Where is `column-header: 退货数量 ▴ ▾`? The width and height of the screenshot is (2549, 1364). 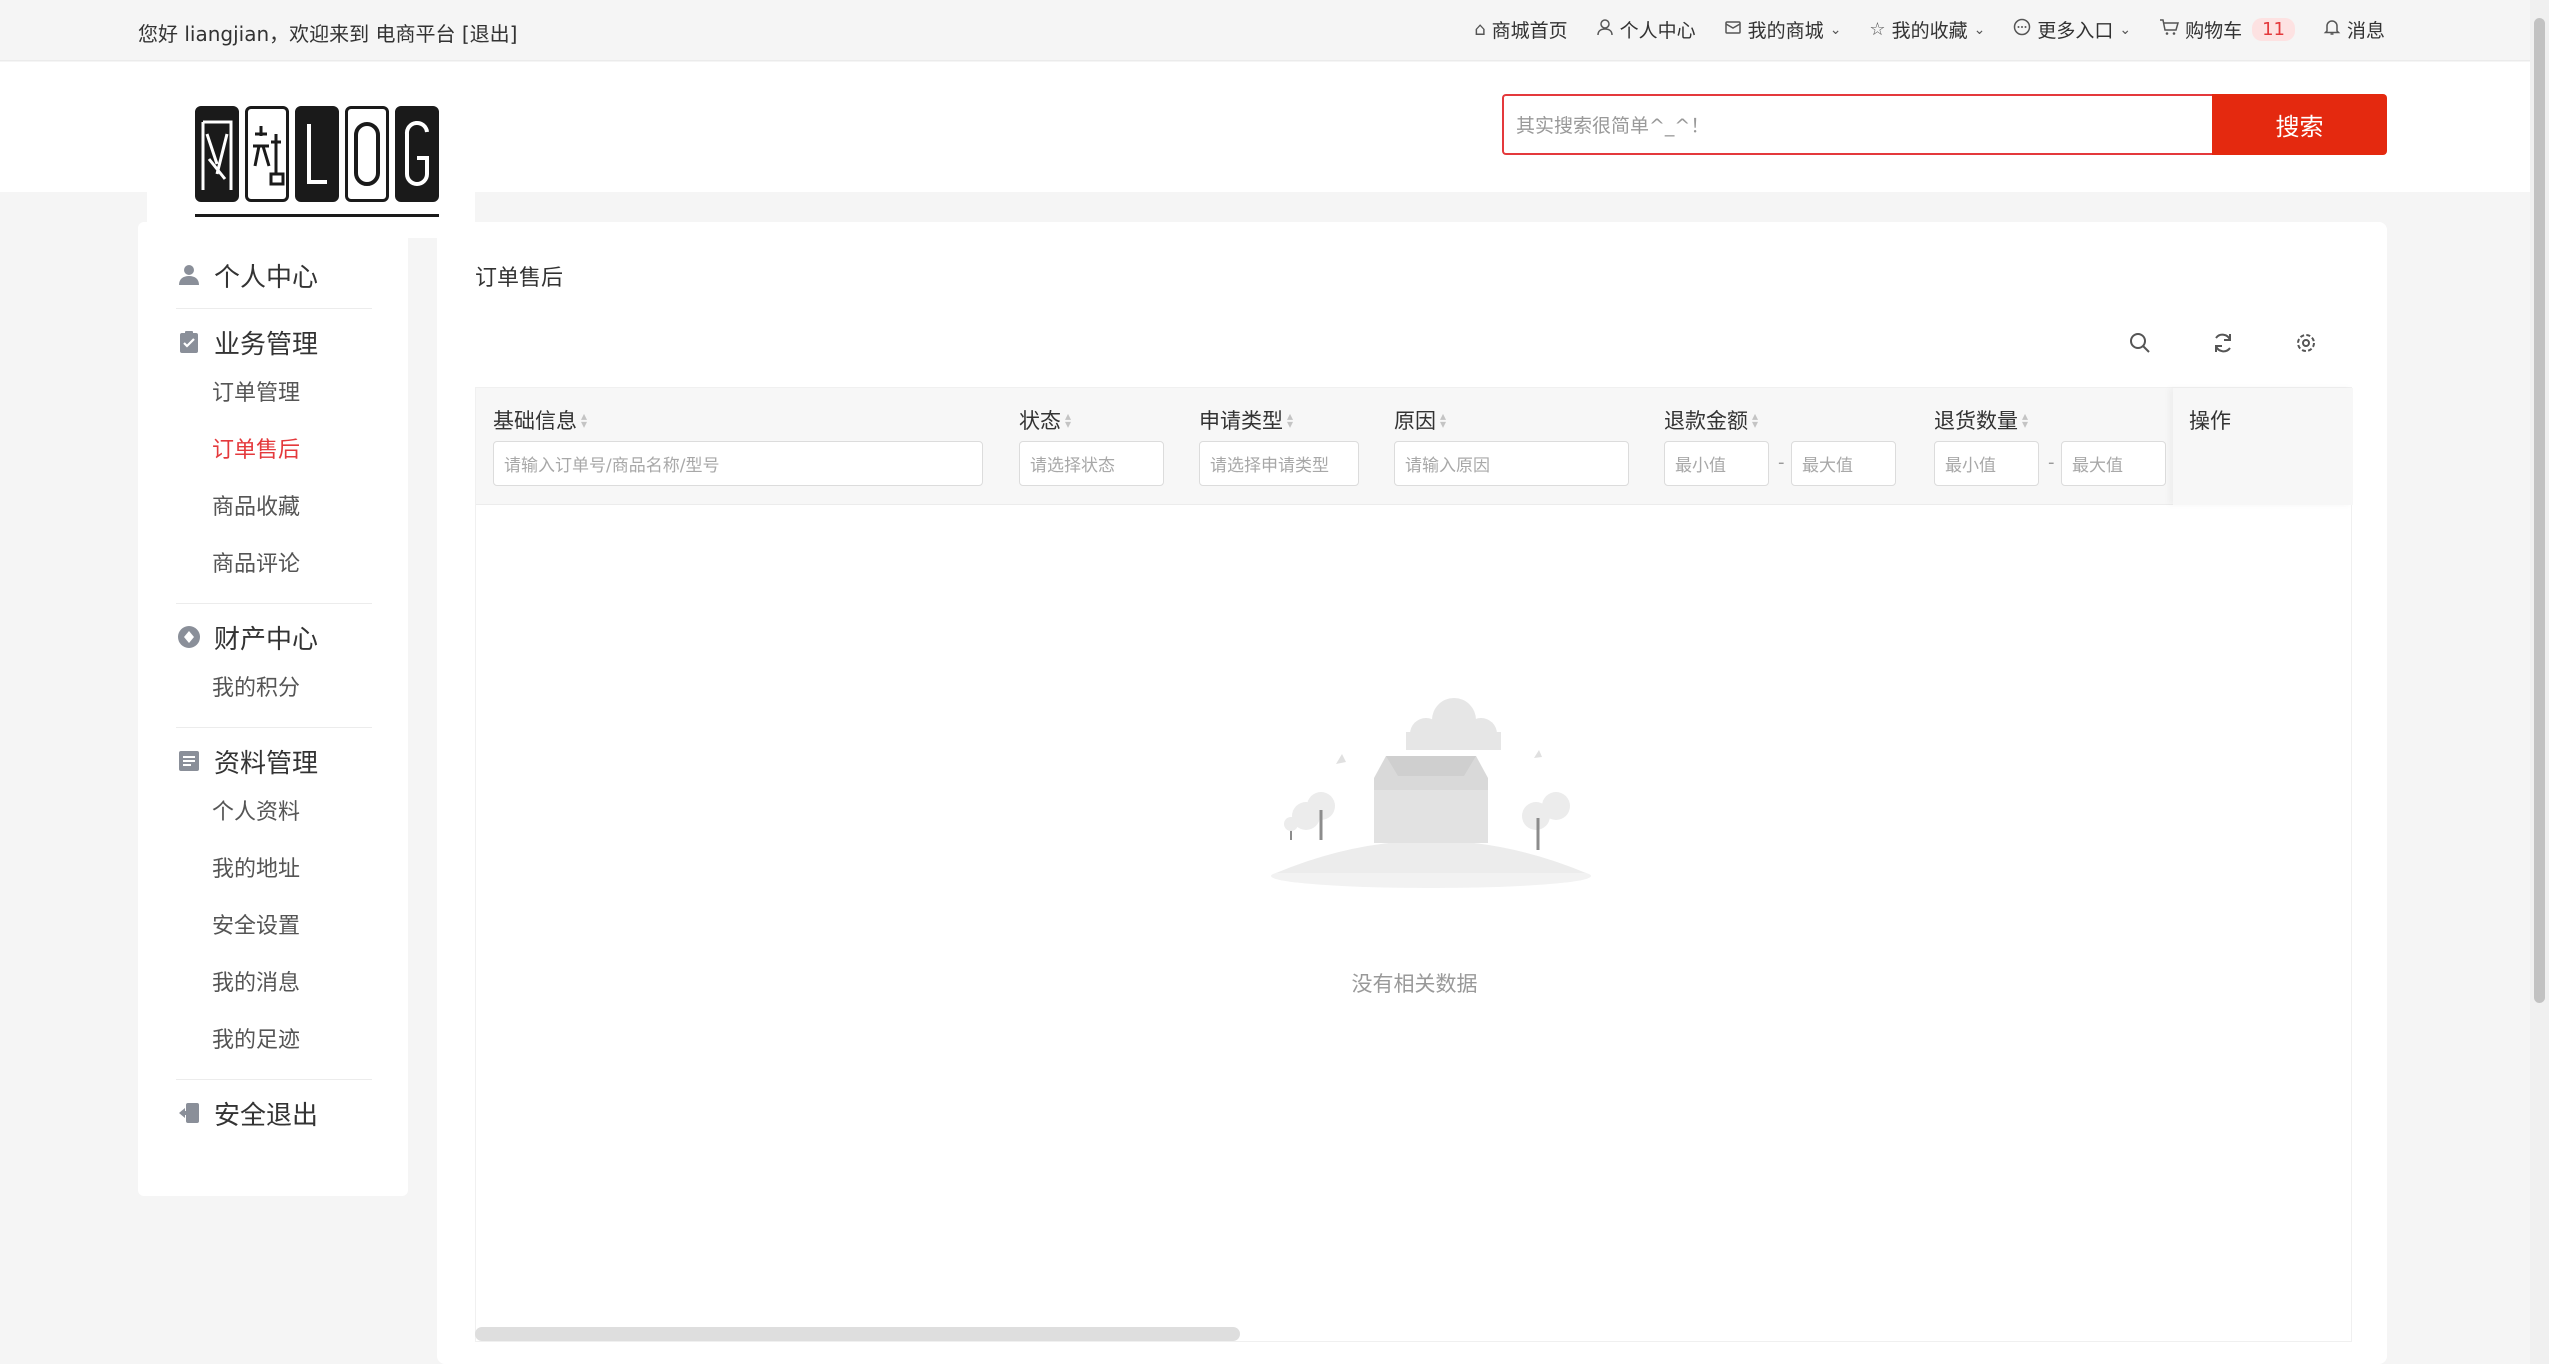 column-header: 退货数量 ▴ ▾ is located at coordinates (1981, 420).